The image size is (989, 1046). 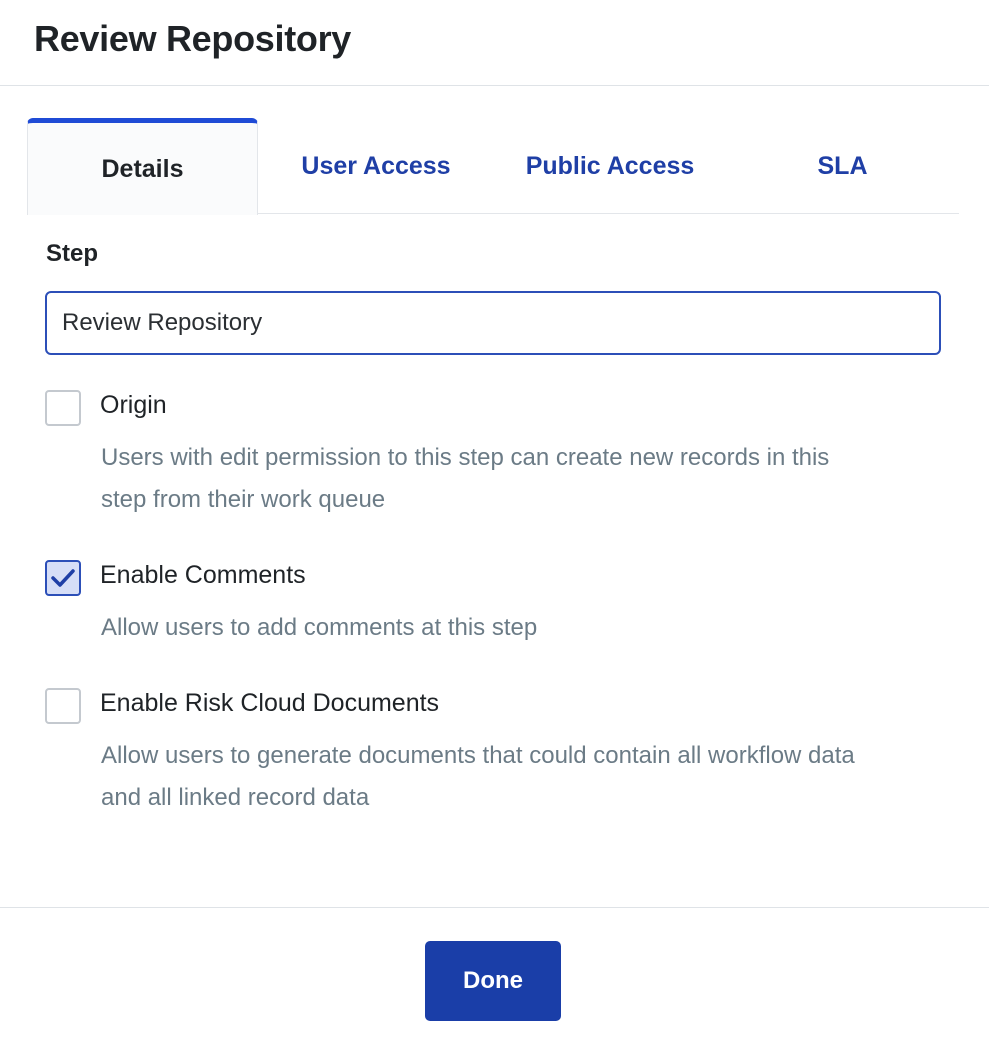 What do you see at coordinates (493, 981) in the screenshot?
I see `done-button: Done` at bounding box center [493, 981].